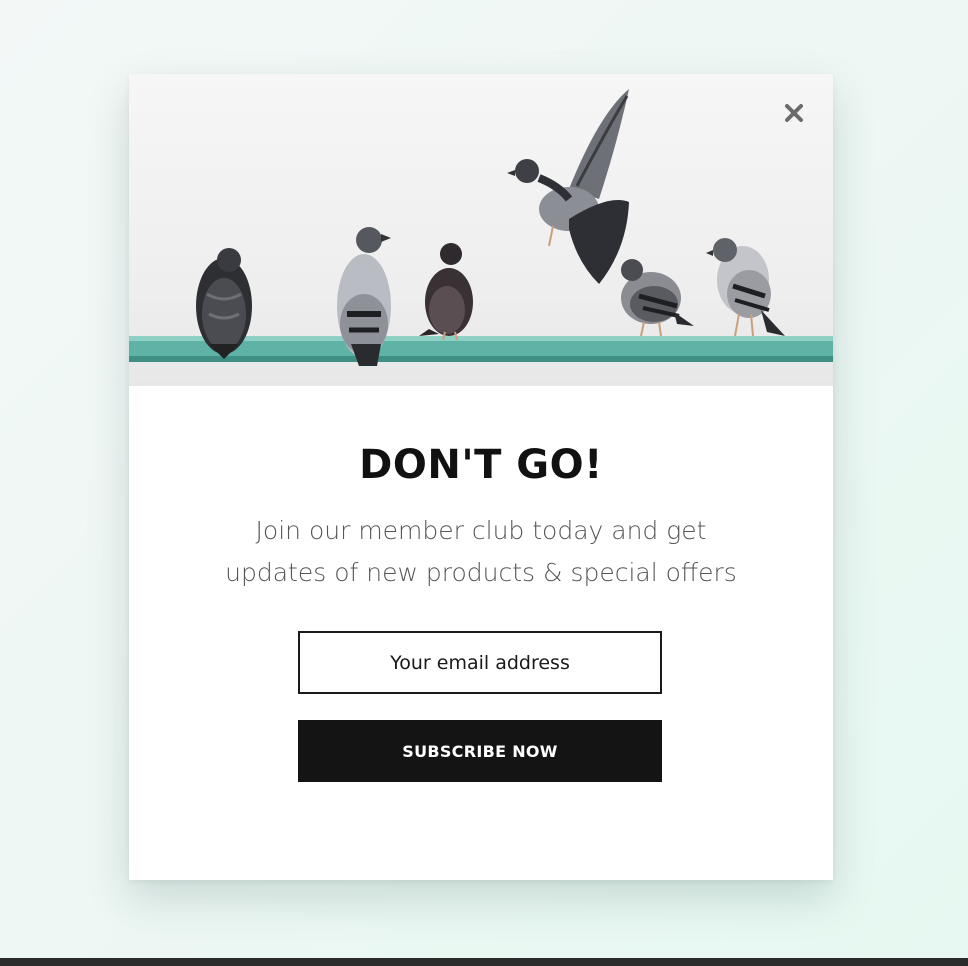 The height and width of the screenshot is (966, 968). Describe the element at coordinates (481, 465) in the screenshot. I see `popup-headline: DON'T GO!` at that location.